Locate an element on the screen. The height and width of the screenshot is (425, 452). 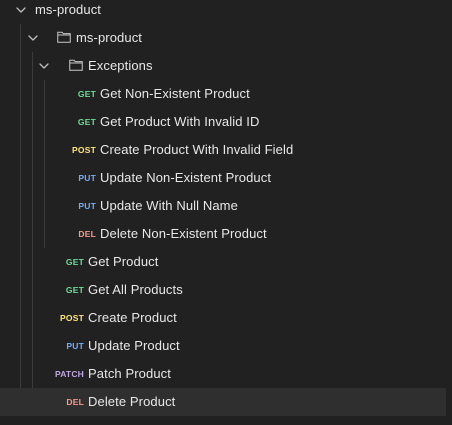
method-badge: PATCH is located at coordinates (69, 374).